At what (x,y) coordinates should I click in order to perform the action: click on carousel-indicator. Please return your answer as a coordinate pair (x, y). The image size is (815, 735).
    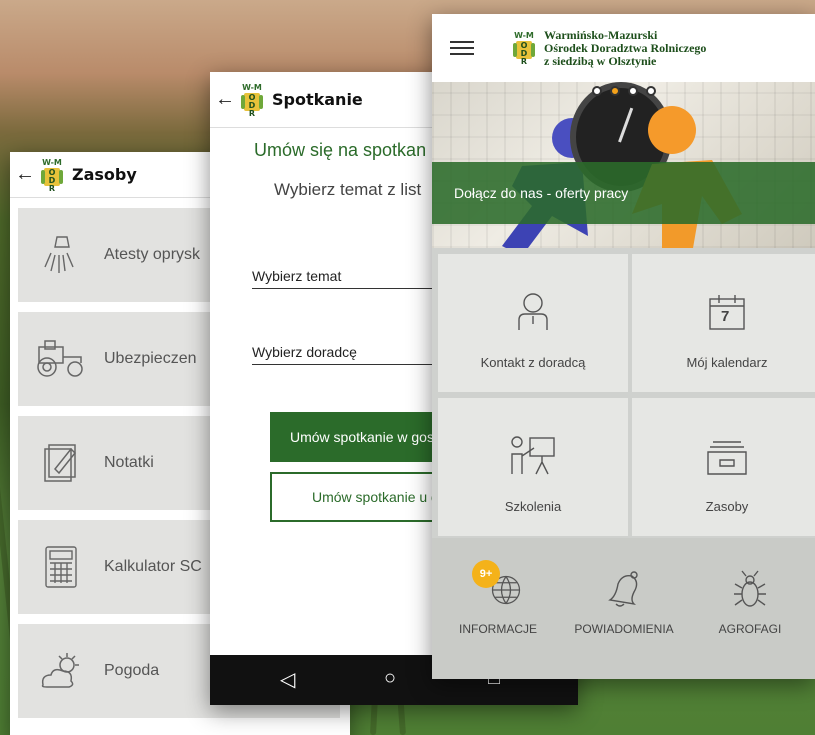
    Looking at the image, I should click on (624, 91).